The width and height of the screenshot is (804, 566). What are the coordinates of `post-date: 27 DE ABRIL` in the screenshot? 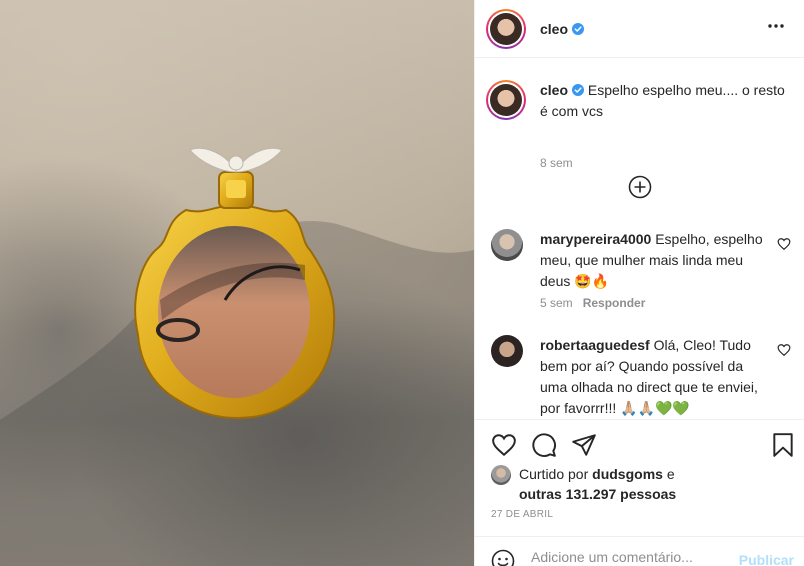 It's located at (522, 514).